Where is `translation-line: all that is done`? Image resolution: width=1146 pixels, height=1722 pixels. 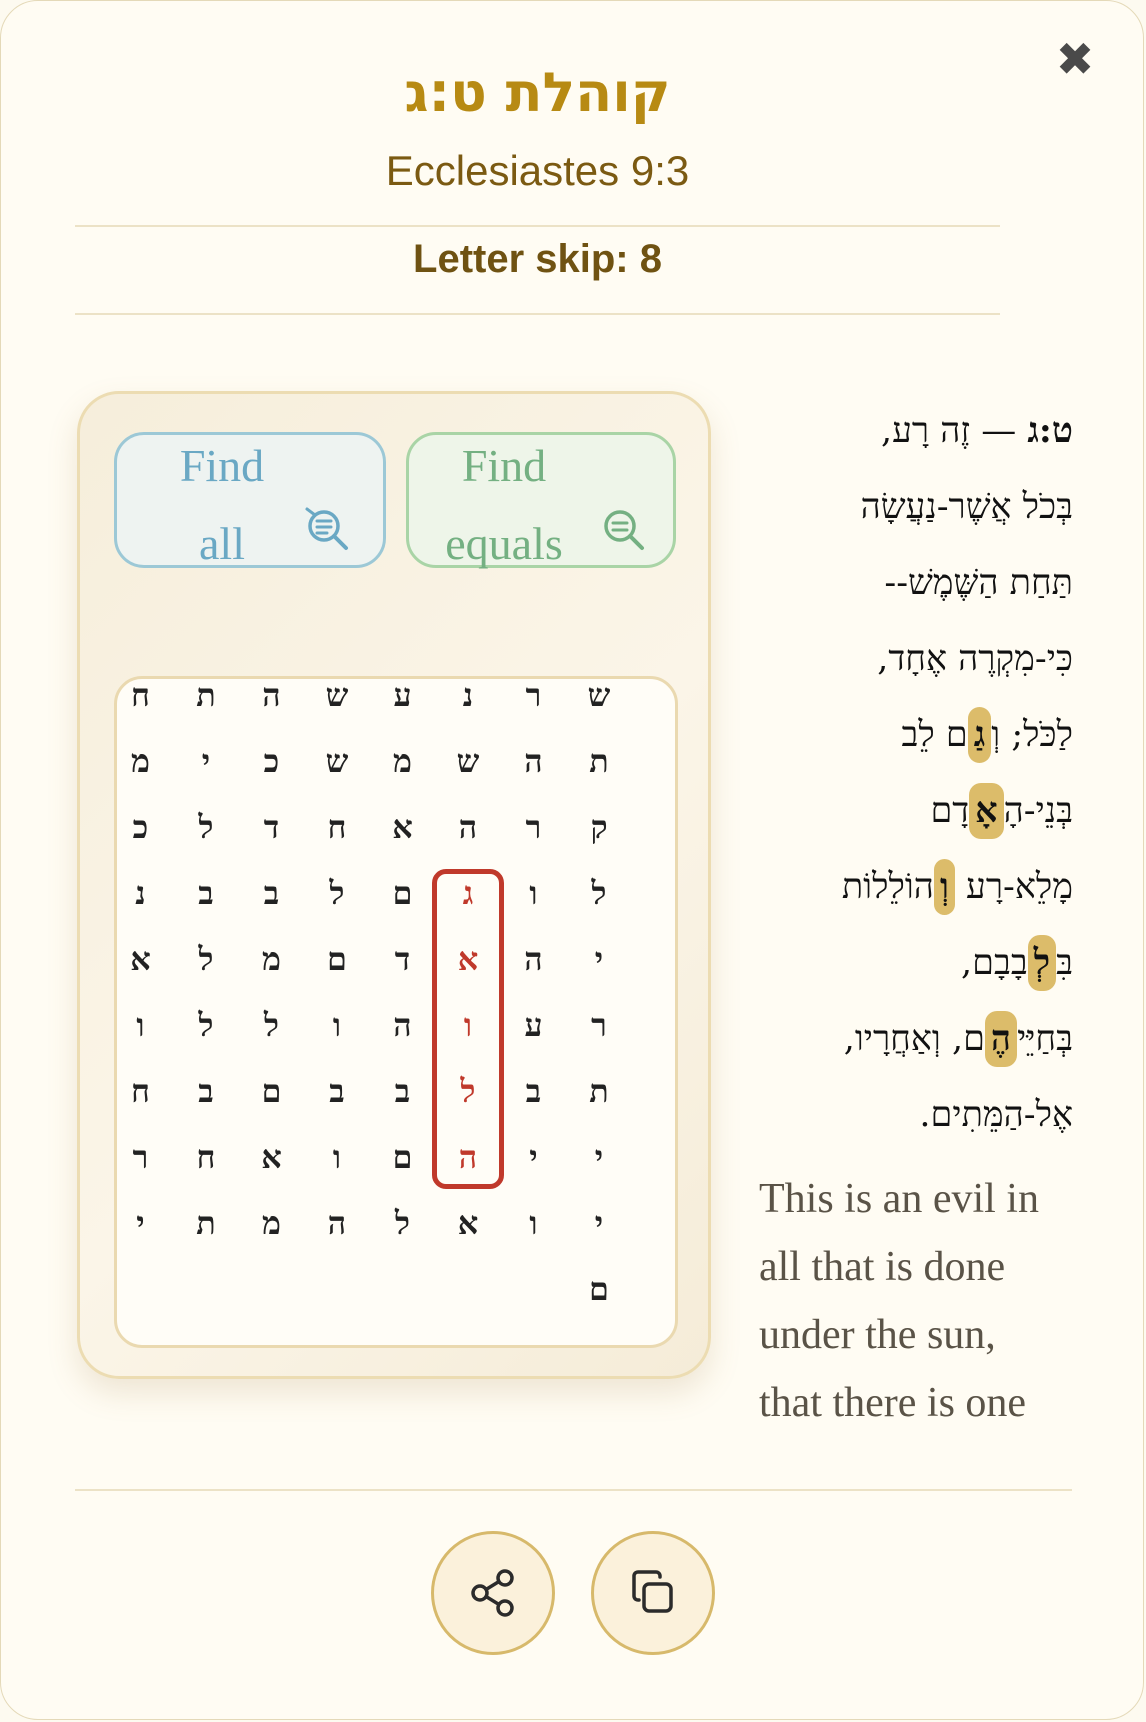
translation-line: all that is done is located at coordinates (882, 1267).